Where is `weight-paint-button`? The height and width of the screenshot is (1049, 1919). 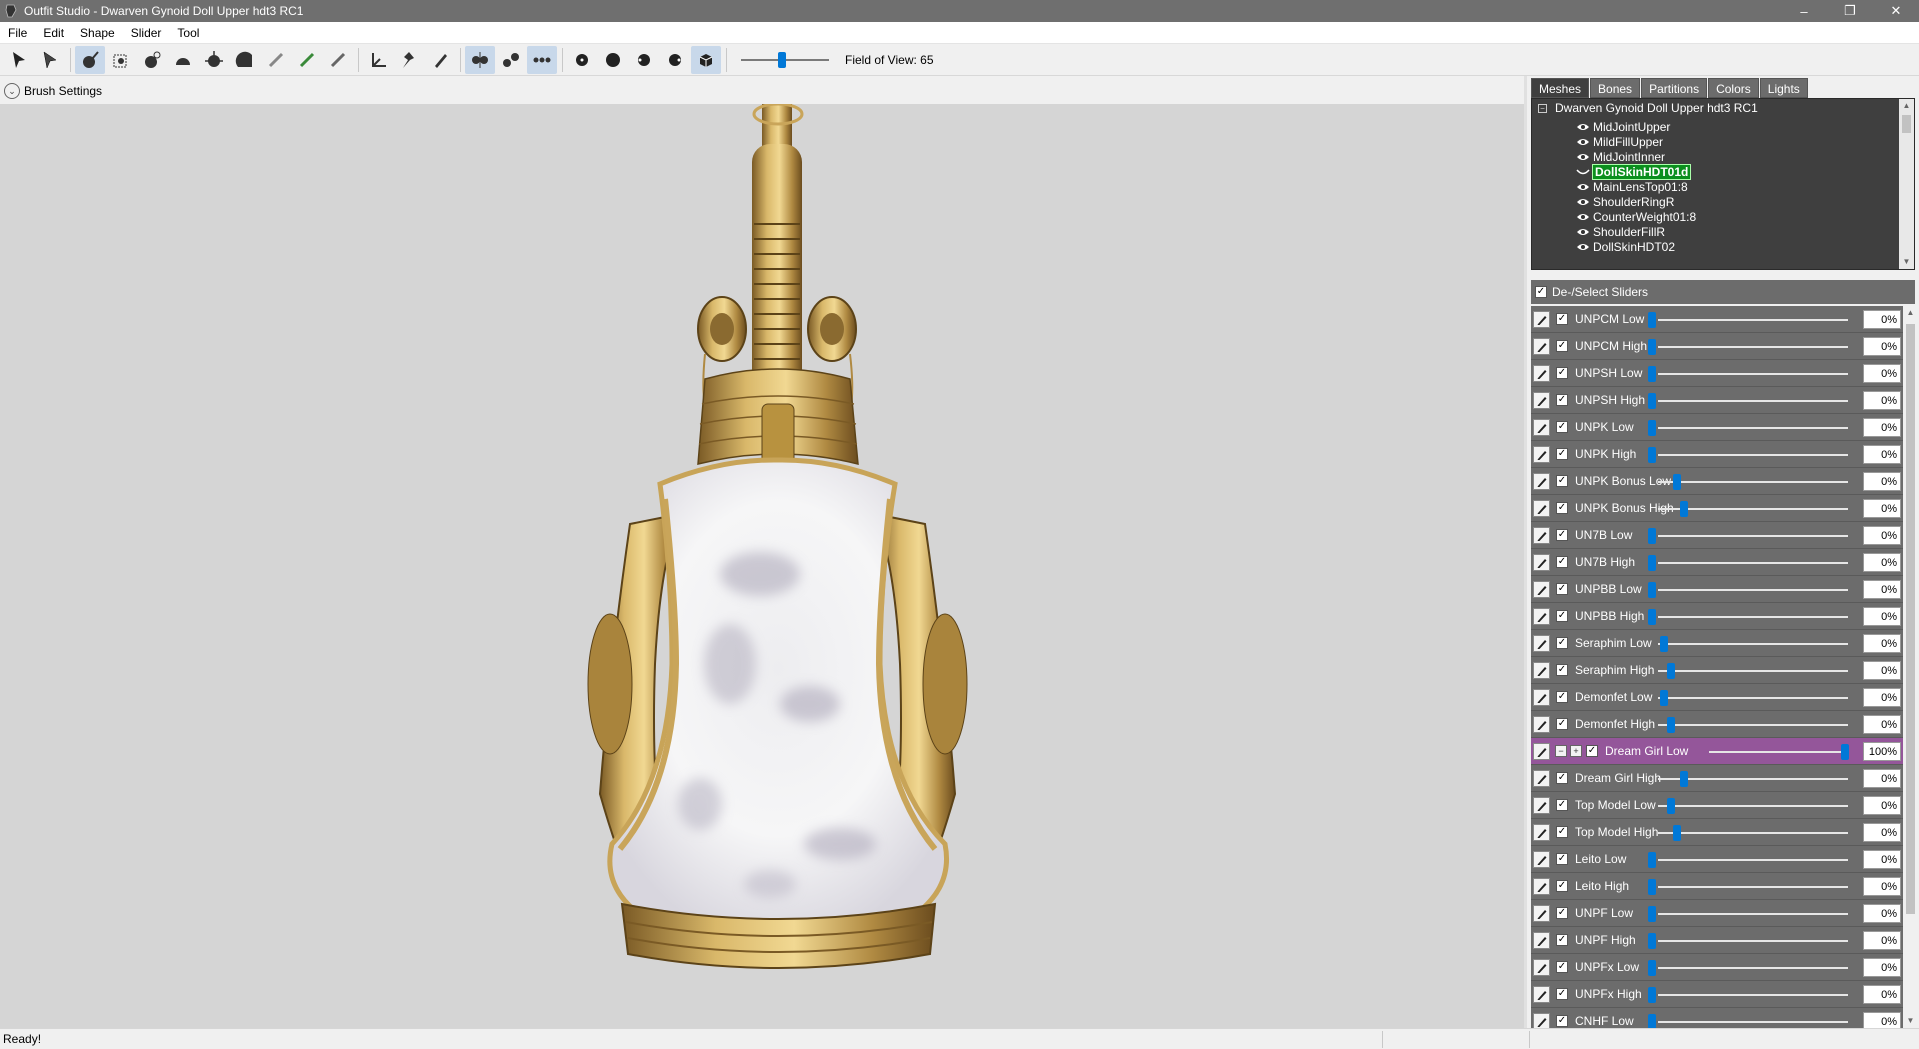 weight-paint-button is located at coordinates (276, 60).